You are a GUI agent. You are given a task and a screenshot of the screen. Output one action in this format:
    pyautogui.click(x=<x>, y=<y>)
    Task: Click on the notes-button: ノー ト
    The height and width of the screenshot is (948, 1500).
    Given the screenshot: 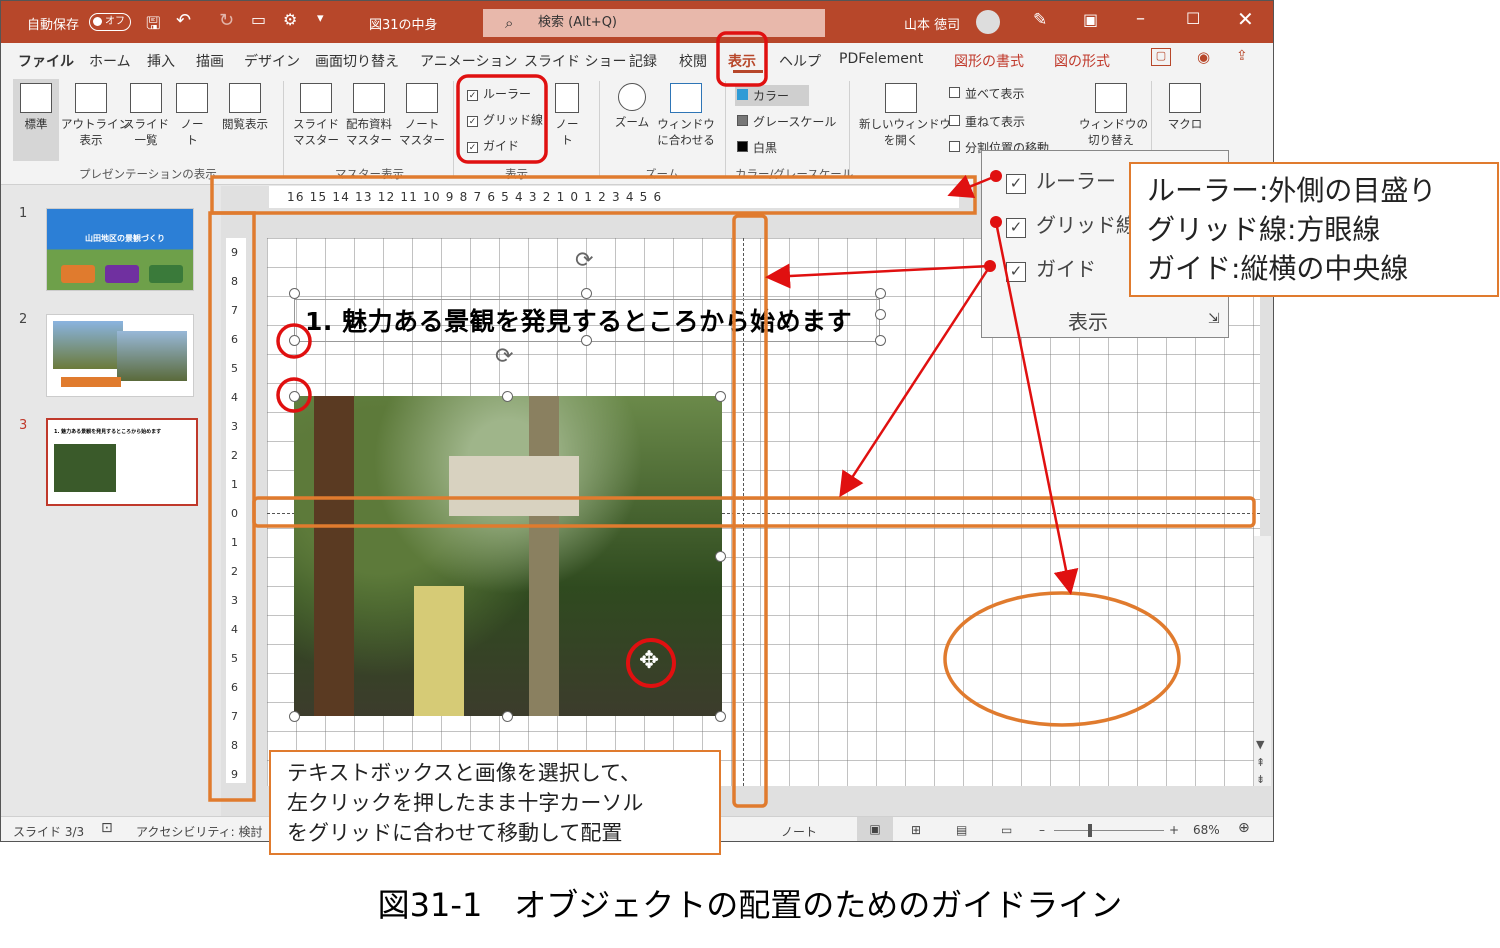 What is the action you would take?
    pyautogui.click(x=567, y=115)
    